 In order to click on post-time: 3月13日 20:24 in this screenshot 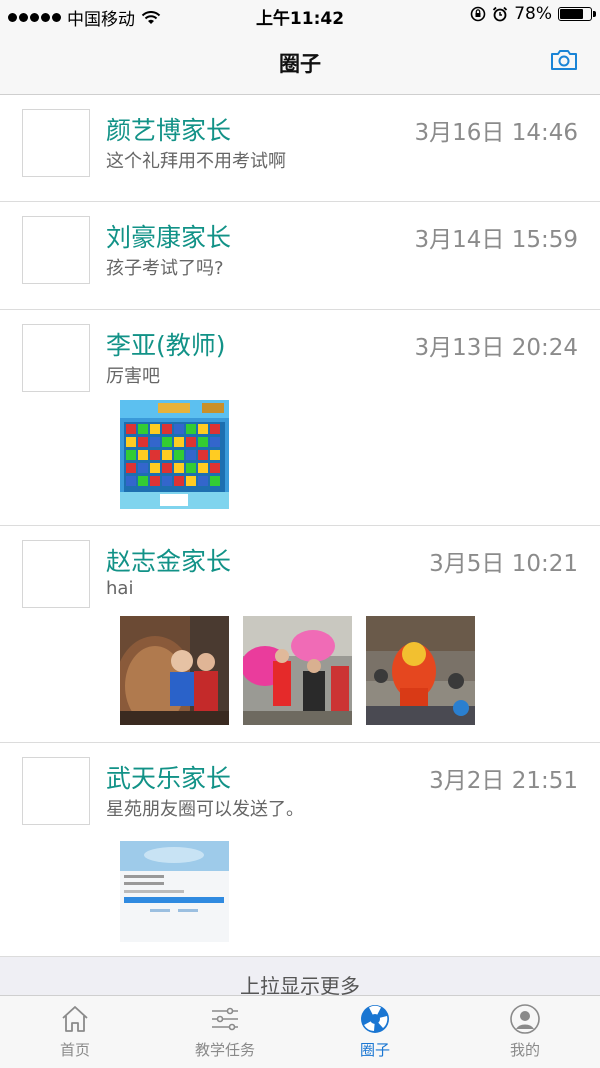, I will do `click(496, 348)`.